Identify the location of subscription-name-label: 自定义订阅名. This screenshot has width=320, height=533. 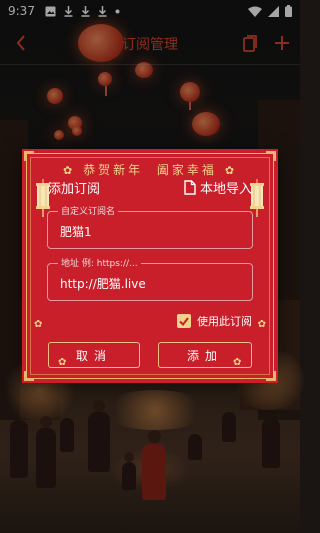
(88, 210).